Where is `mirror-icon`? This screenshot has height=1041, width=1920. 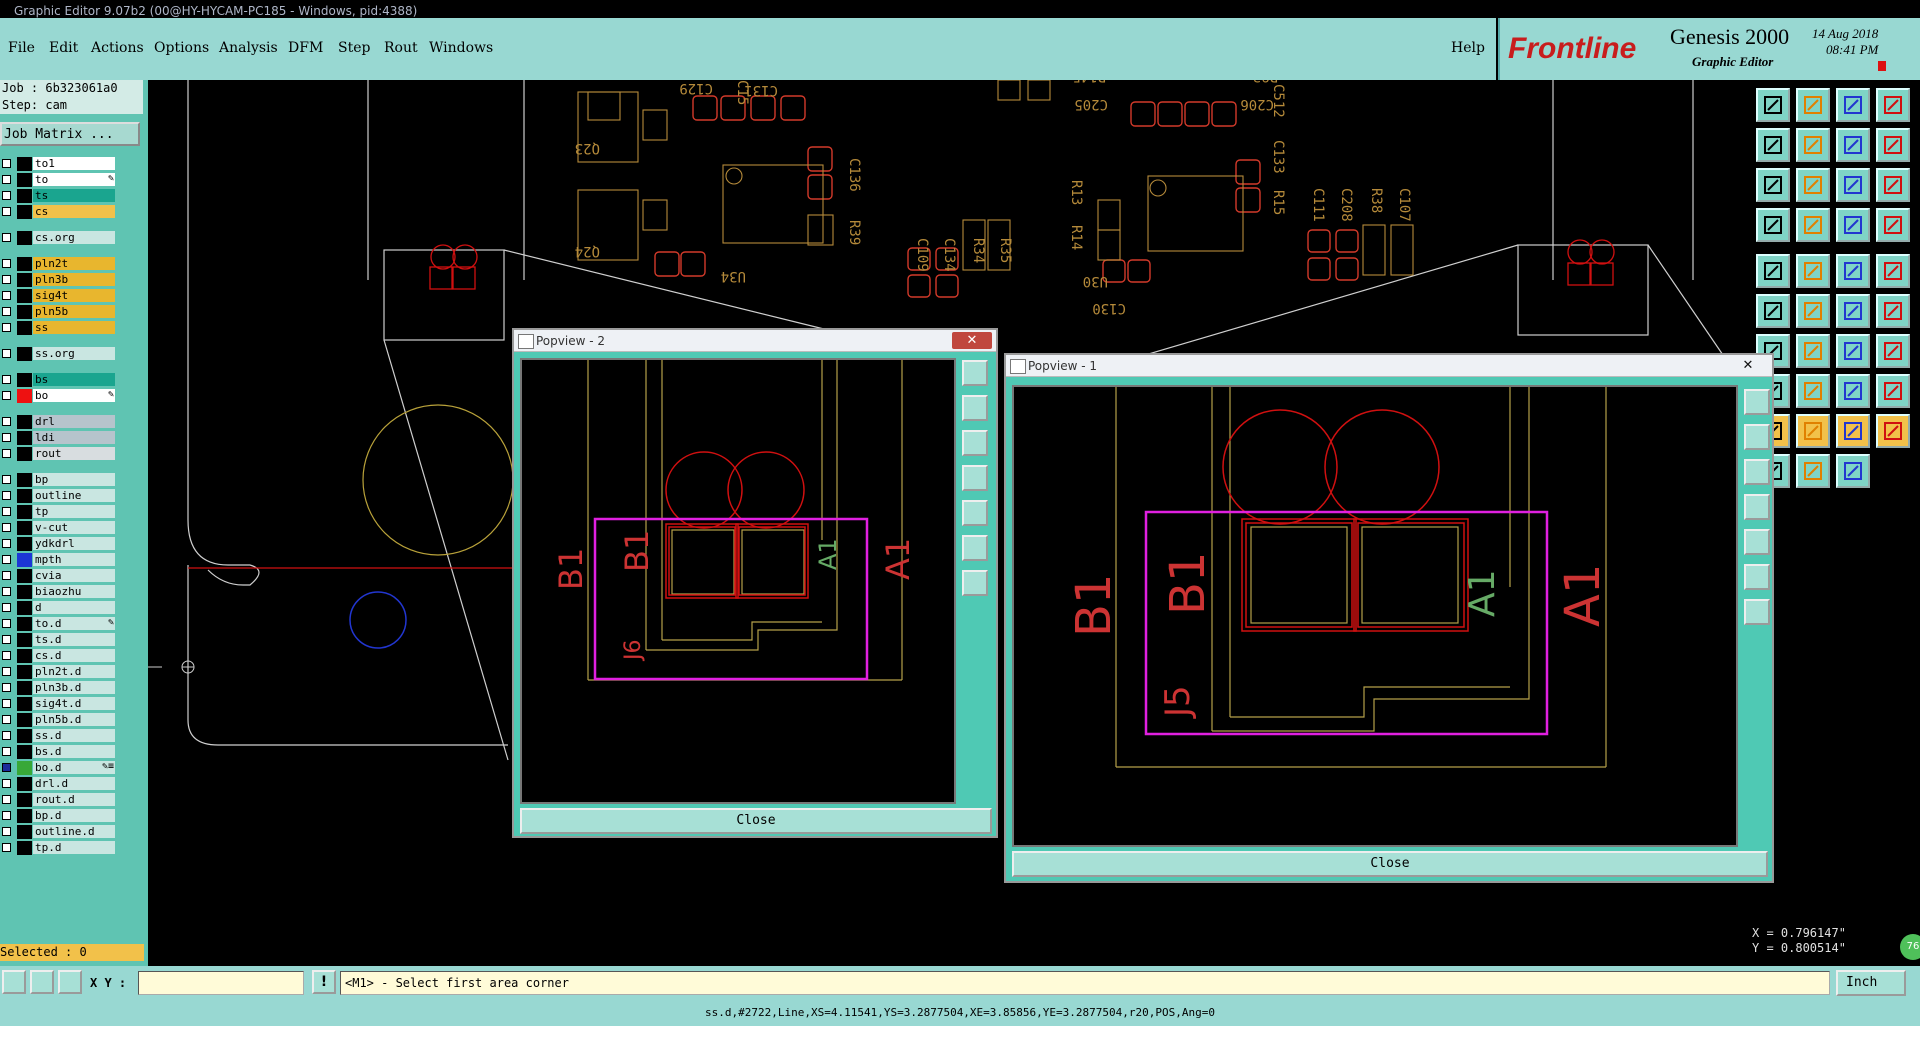
mirror-icon is located at coordinates (1853, 145).